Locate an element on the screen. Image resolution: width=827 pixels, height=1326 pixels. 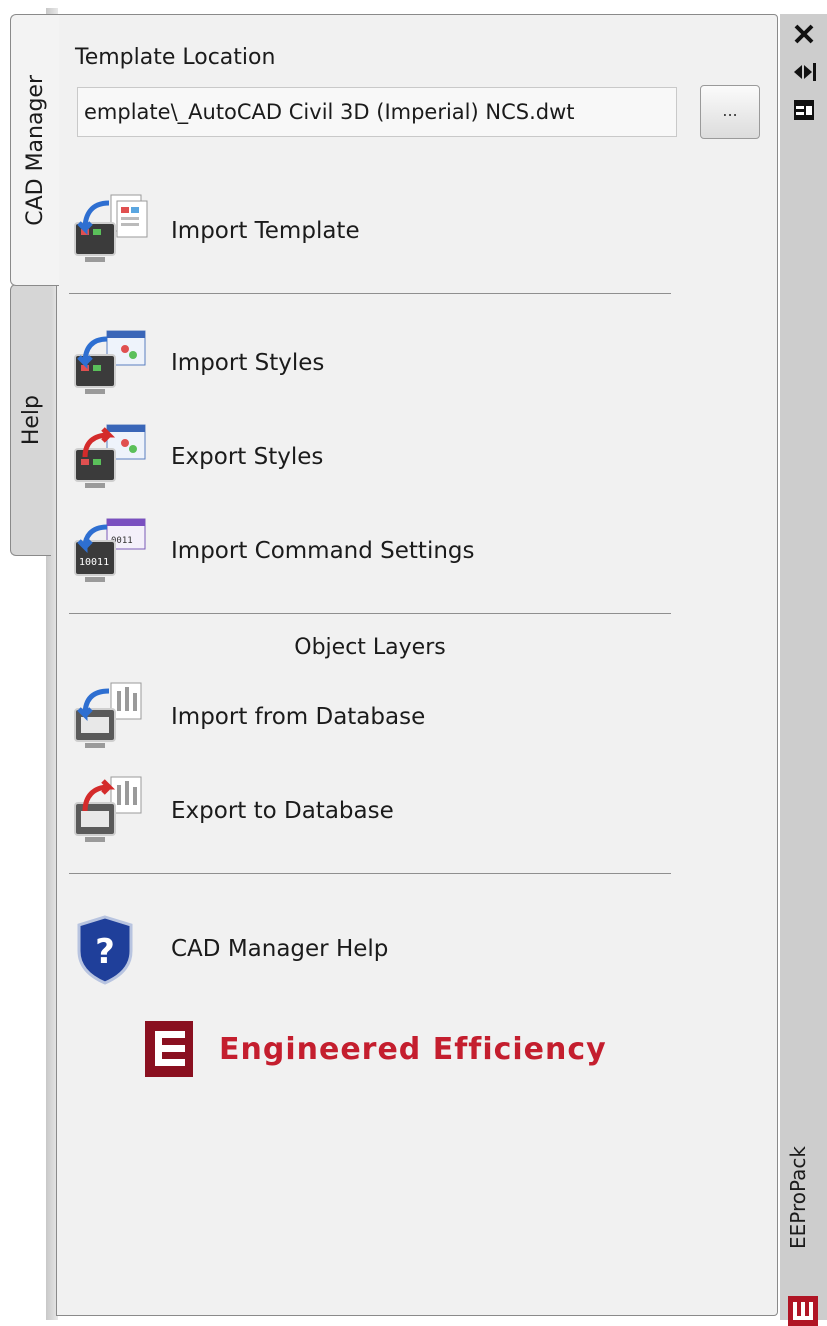
export-styles-label: Export Styles is located at coordinates (247, 457).